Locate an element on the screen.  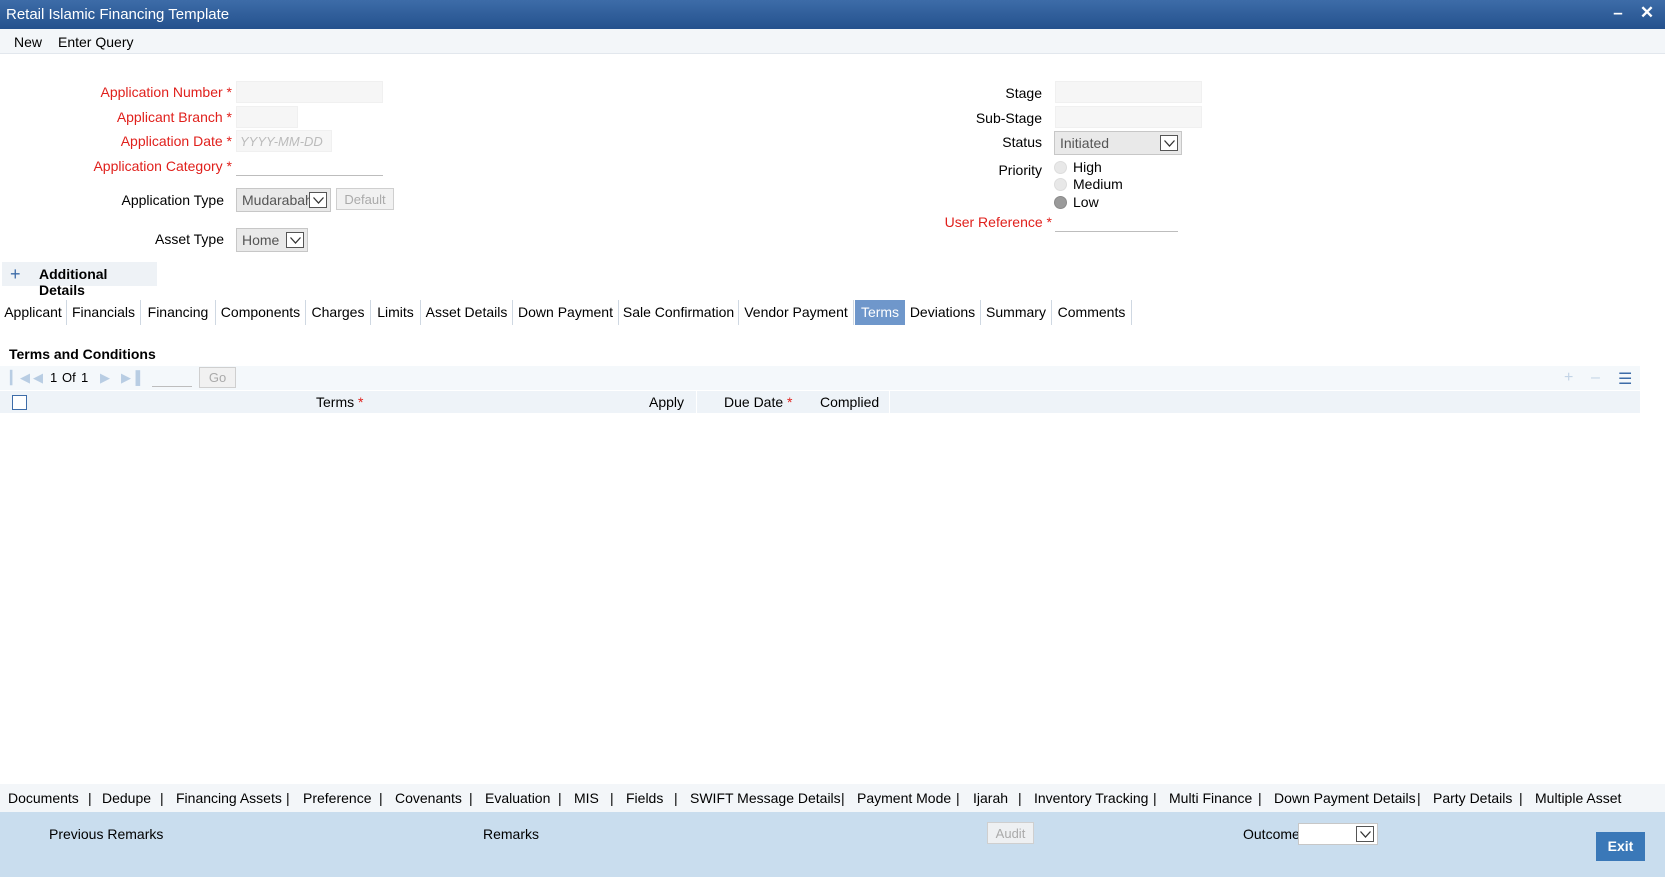
link-payment-mode: Payment Mode is located at coordinates (904, 798).